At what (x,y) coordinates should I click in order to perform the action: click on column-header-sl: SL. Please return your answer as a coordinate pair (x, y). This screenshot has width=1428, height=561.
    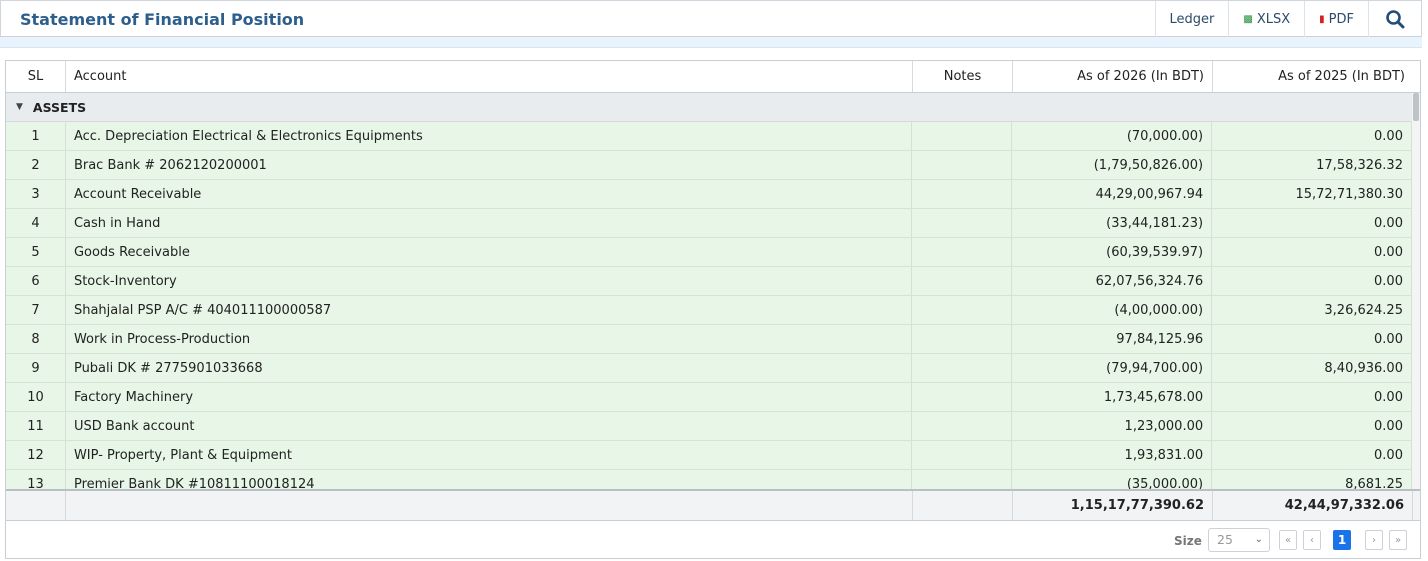
    Looking at the image, I should click on (36, 76).